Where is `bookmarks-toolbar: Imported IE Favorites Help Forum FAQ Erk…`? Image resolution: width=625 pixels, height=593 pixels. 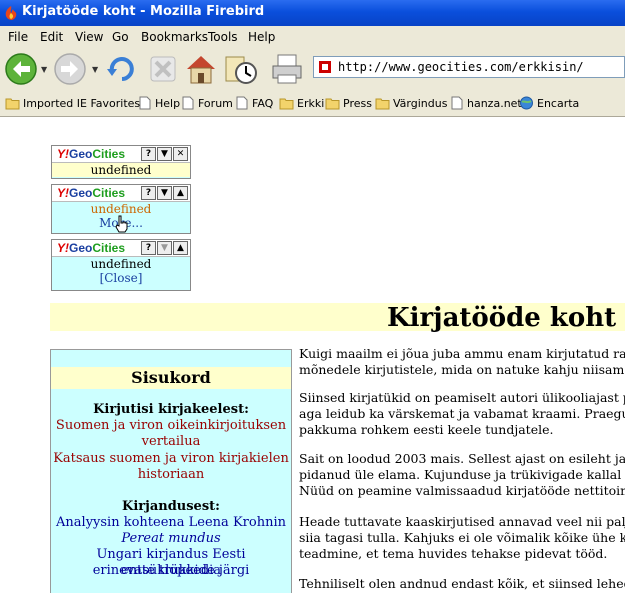
bookmarks-toolbar: Imported IE Favorites Help Forum FAQ Erk… is located at coordinates (312, 104).